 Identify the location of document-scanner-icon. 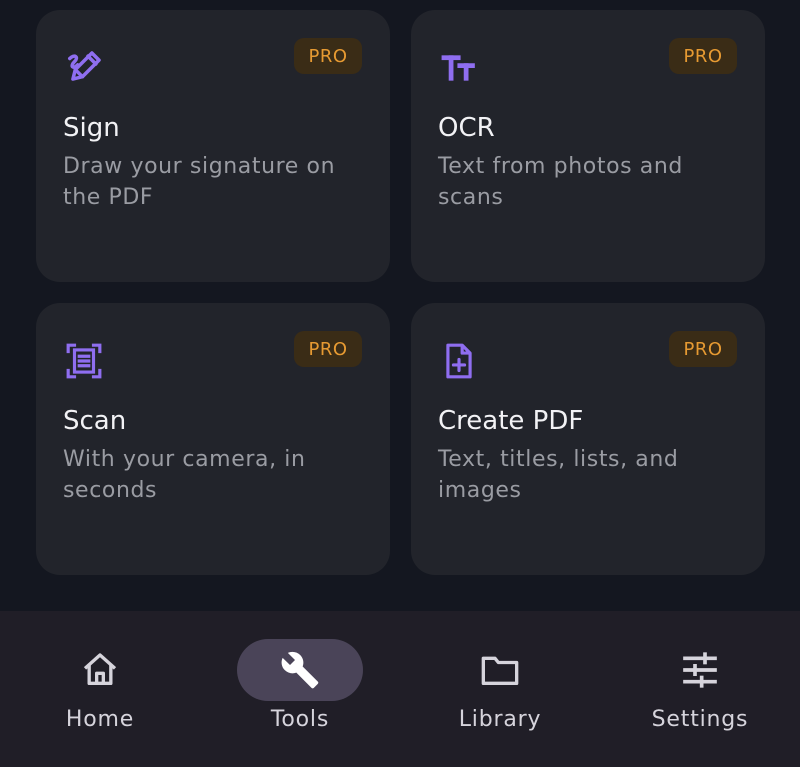
(84, 361).